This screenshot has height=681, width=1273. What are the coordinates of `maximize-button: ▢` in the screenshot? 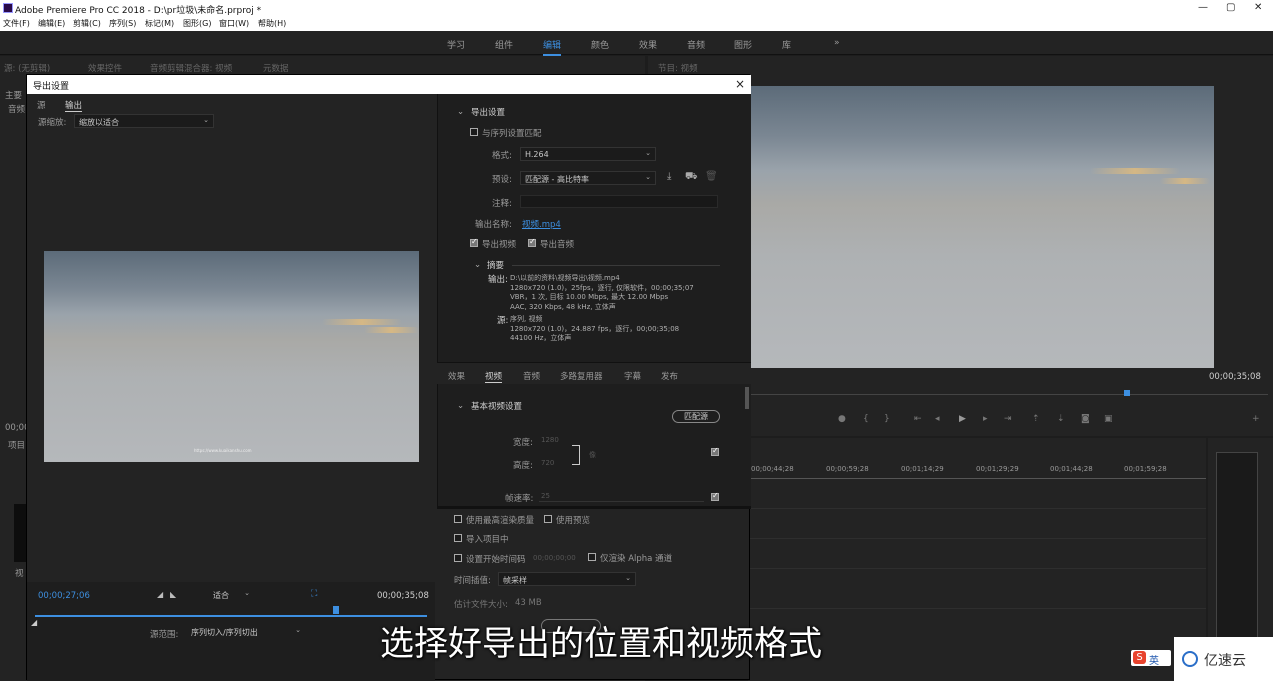 It's located at (1230, 7).